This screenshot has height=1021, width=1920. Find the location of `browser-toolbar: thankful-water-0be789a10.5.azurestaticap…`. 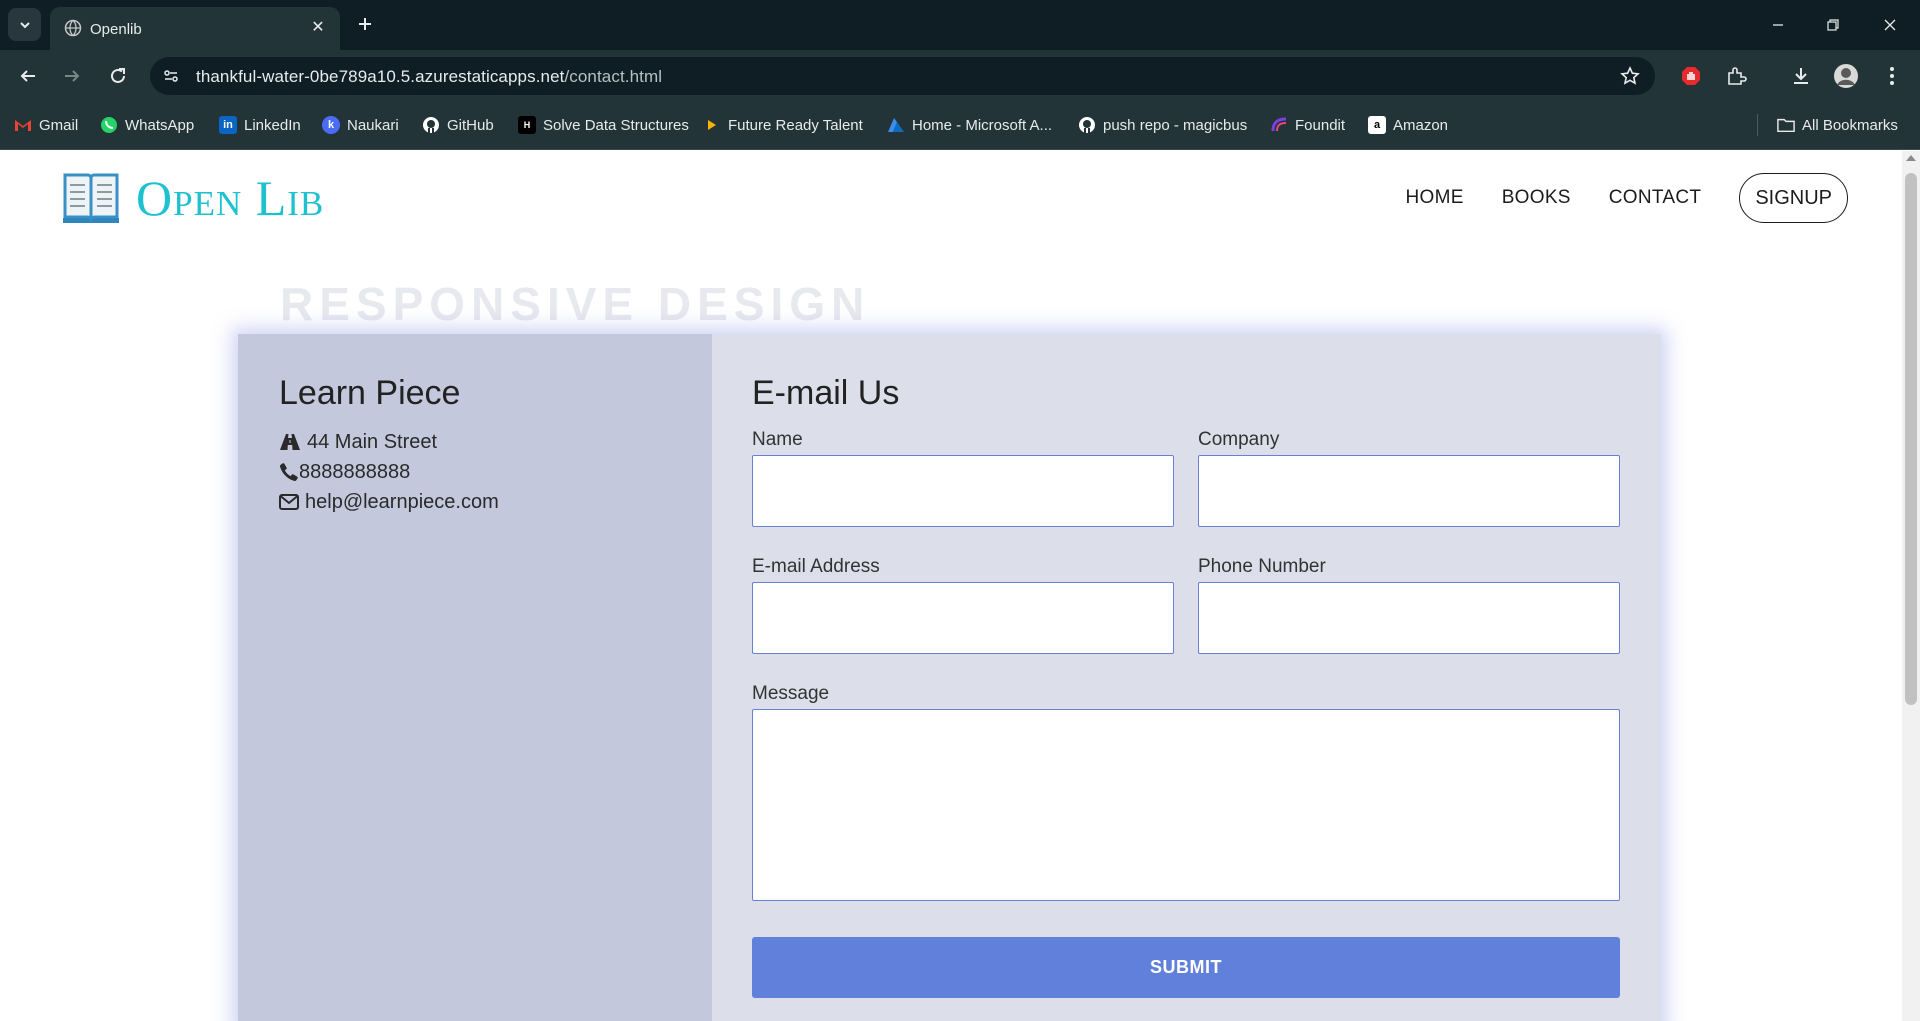

browser-toolbar: thankful-water-0be789a10.5.azurestaticap… is located at coordinates (960, 75).